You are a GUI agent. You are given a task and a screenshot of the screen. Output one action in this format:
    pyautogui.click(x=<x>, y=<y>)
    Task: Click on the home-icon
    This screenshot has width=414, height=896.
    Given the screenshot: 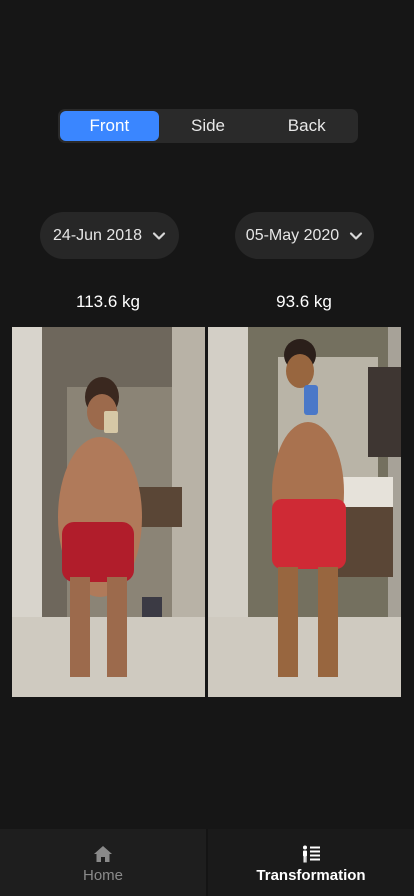 What is the action you would take?
    pyautogui.click(x=103, y=854)
    